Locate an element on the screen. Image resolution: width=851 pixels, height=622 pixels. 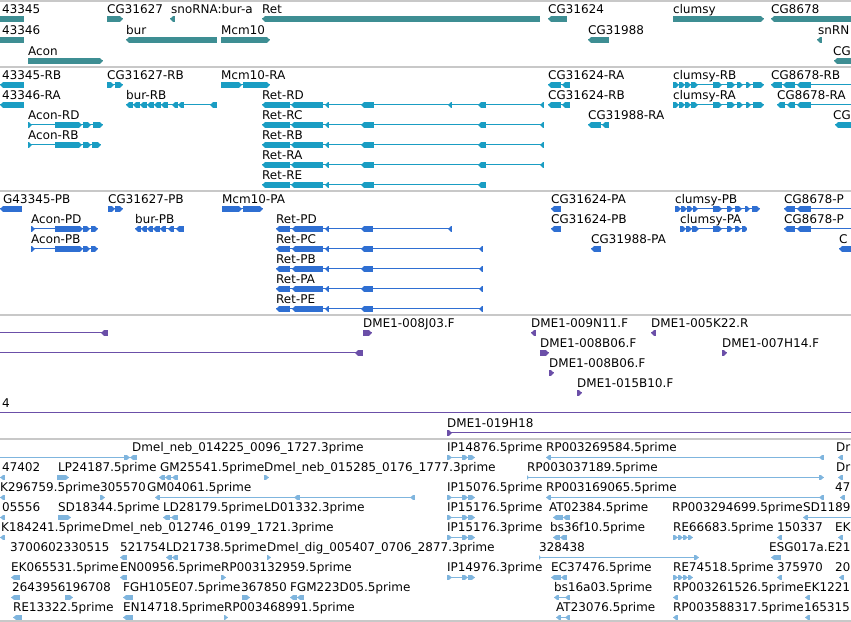
est-name: LD21738.5prime is located at coordinates (216, 547).